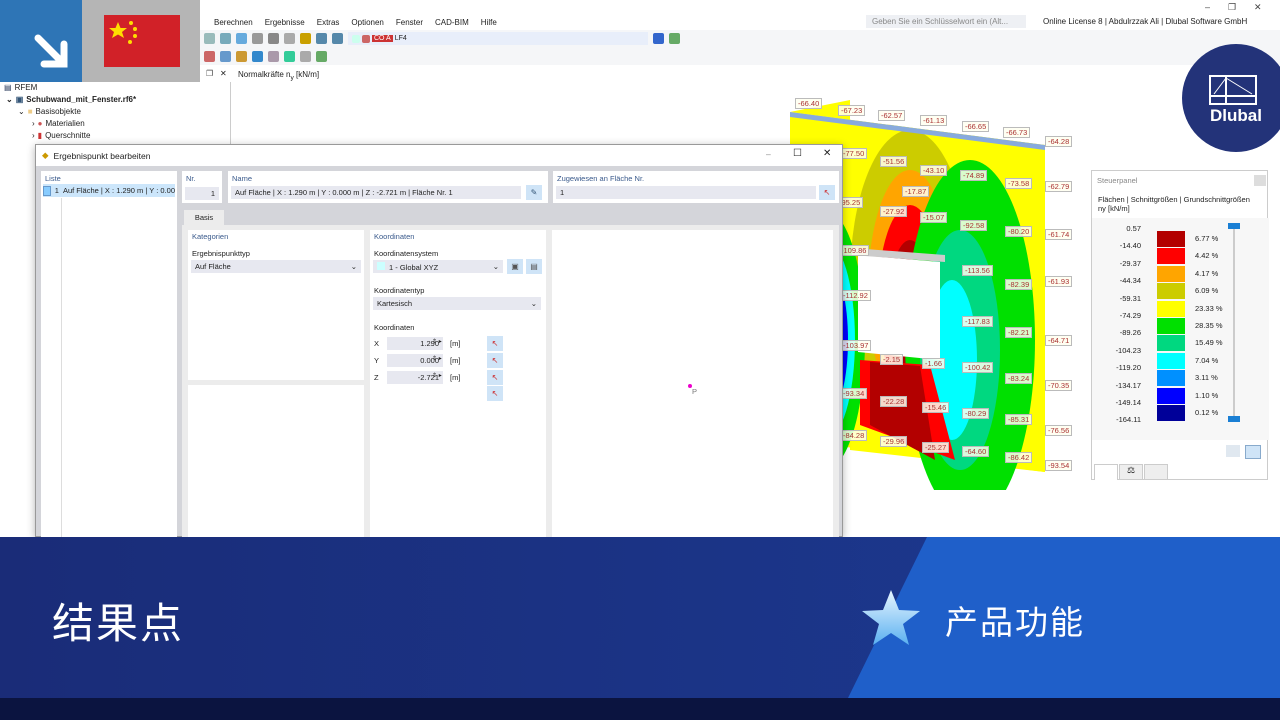  Describe the element at coordinates (276, 266) in the screenshot. I see `result-point-type-select: Auf Fläche ⌄` at that location.